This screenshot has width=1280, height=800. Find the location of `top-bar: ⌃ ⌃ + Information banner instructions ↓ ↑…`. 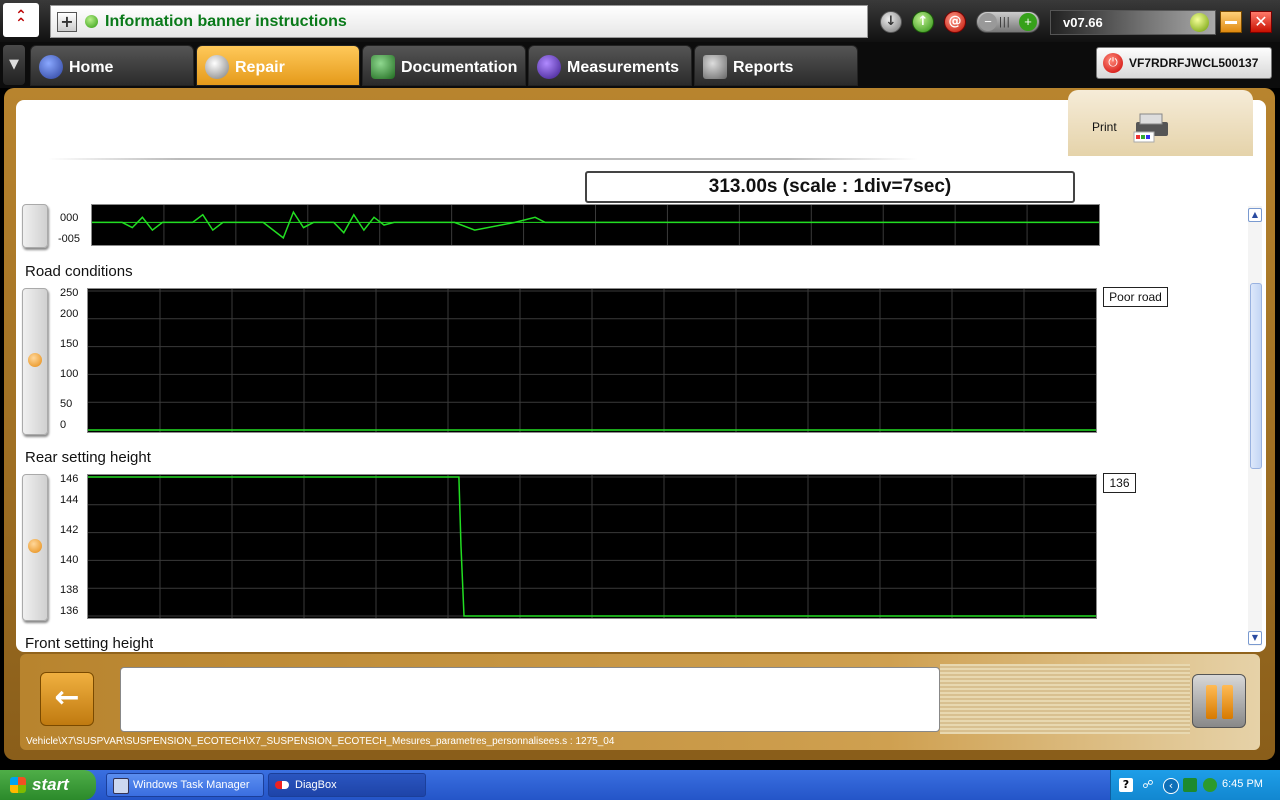

top-bar: ⌃ ⌃ + Information banner instructions ↓ ↑… is located at coordinates (640, 21).